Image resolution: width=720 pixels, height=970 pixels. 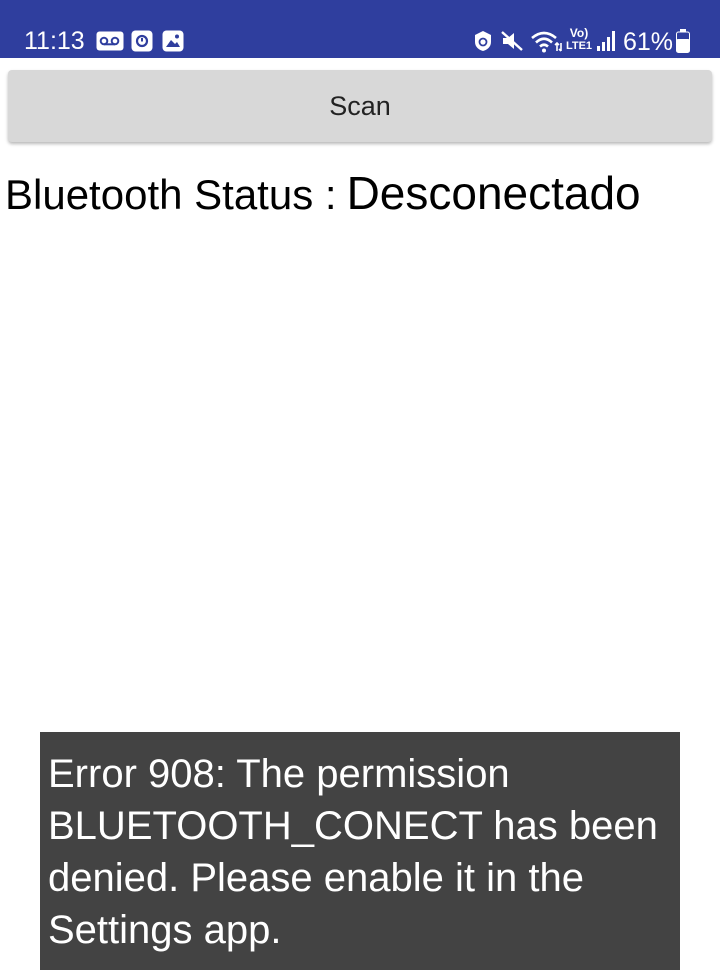 I want to click on wifi-icon, so click(x=546, y=42).